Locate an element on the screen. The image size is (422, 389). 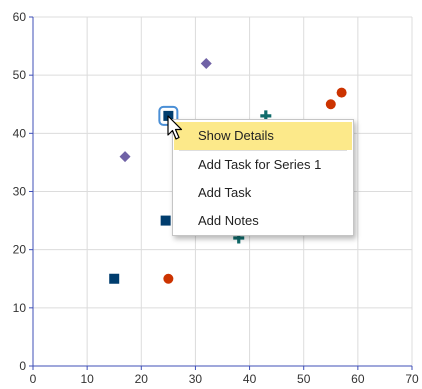
y-tick-label: 30 is located at coordinates (20, 192).